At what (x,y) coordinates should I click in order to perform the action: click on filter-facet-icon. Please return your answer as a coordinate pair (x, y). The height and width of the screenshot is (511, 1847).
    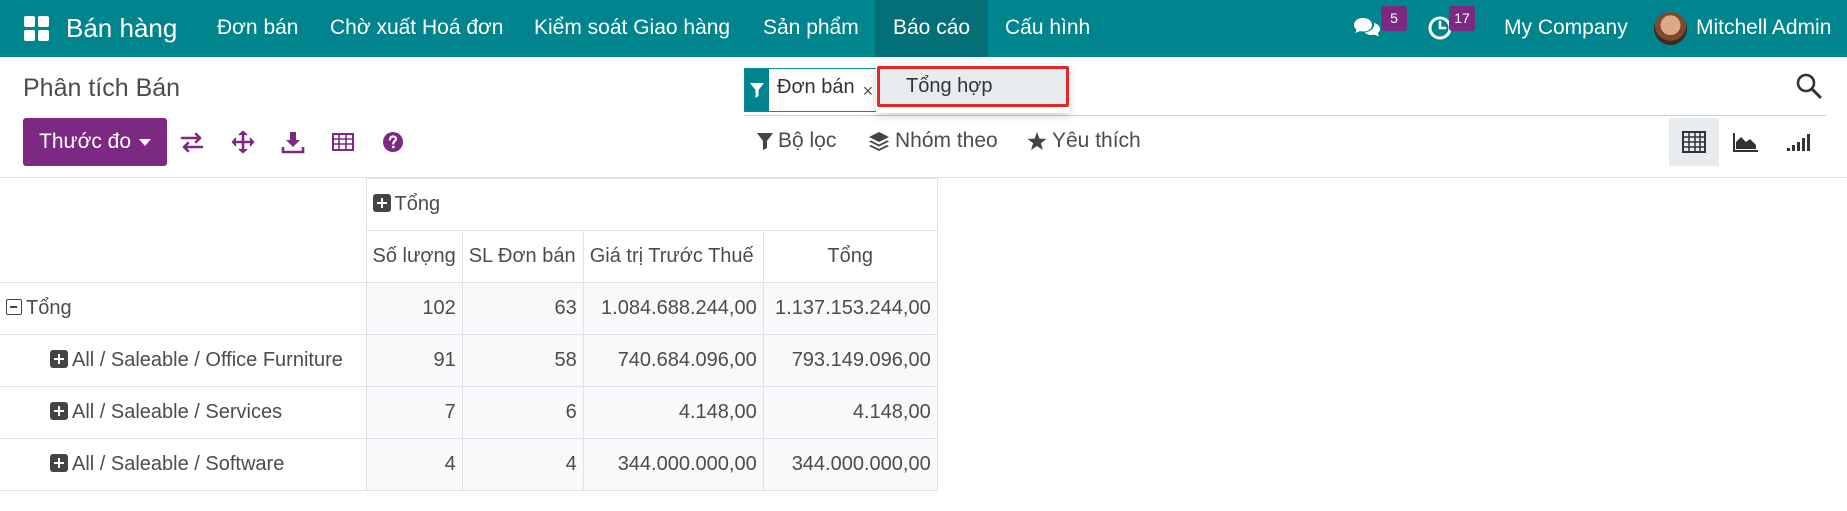
    Looking at the image, I should click on (757, 90).